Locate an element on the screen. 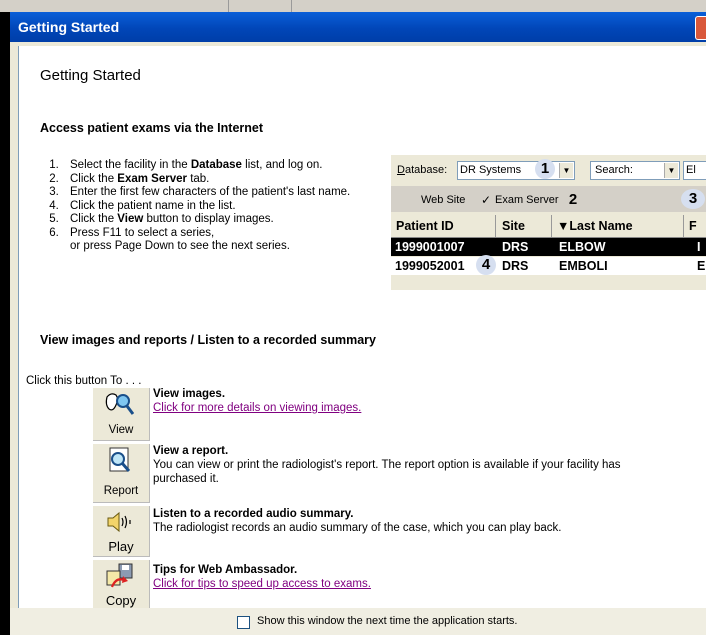 This screenshot has width=706, height=635. click-info-text: Click this button To . . . is located at coordinates (84, 381).